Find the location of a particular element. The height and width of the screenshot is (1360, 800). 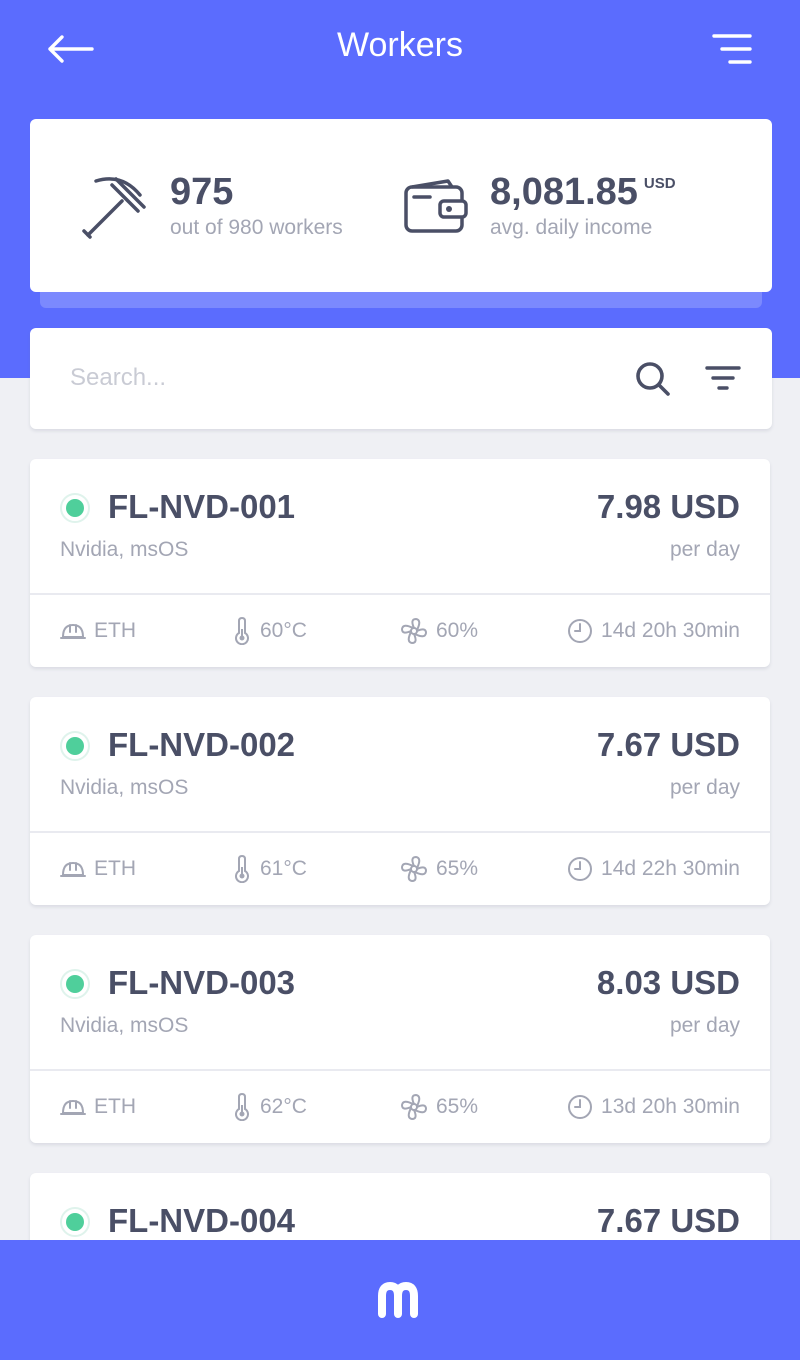

workers-stat: 975 out of 980 workers is located at coordinates (210, 205).